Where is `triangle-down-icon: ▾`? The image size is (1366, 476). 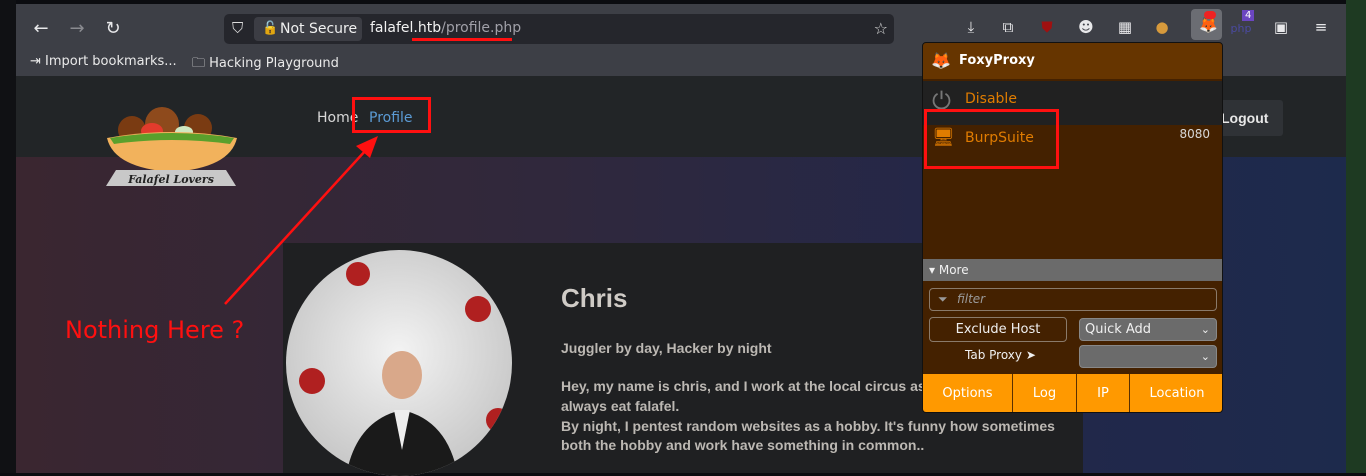 triangle-down-icon: ▾ is located at coordinates (934, 270).